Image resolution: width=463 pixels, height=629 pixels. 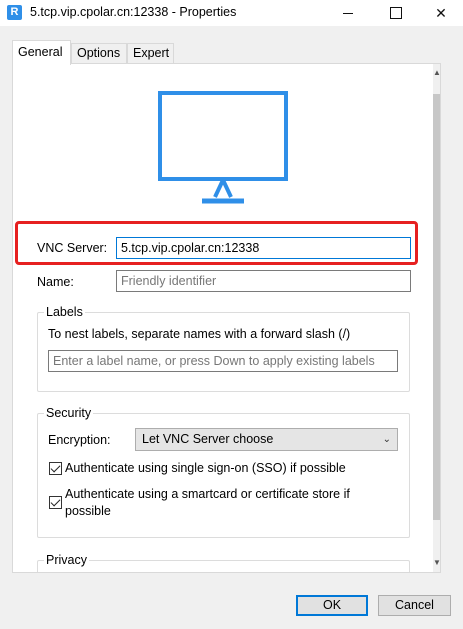 I want to click on tab-general: General, so click(x=41, y=52).